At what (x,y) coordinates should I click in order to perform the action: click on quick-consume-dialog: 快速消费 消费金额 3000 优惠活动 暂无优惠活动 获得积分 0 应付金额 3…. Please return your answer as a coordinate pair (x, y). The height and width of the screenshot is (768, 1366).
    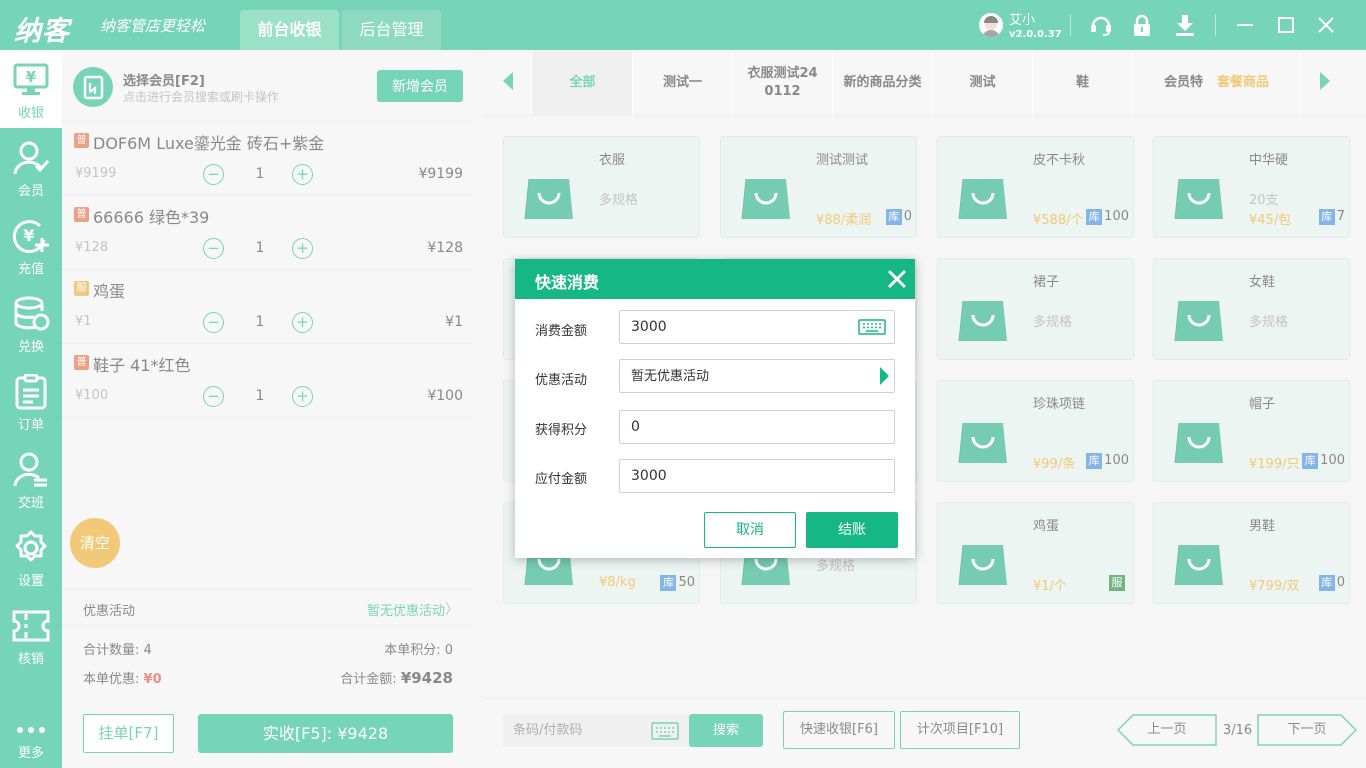
    Looking at the image, I should click on (715, 408).